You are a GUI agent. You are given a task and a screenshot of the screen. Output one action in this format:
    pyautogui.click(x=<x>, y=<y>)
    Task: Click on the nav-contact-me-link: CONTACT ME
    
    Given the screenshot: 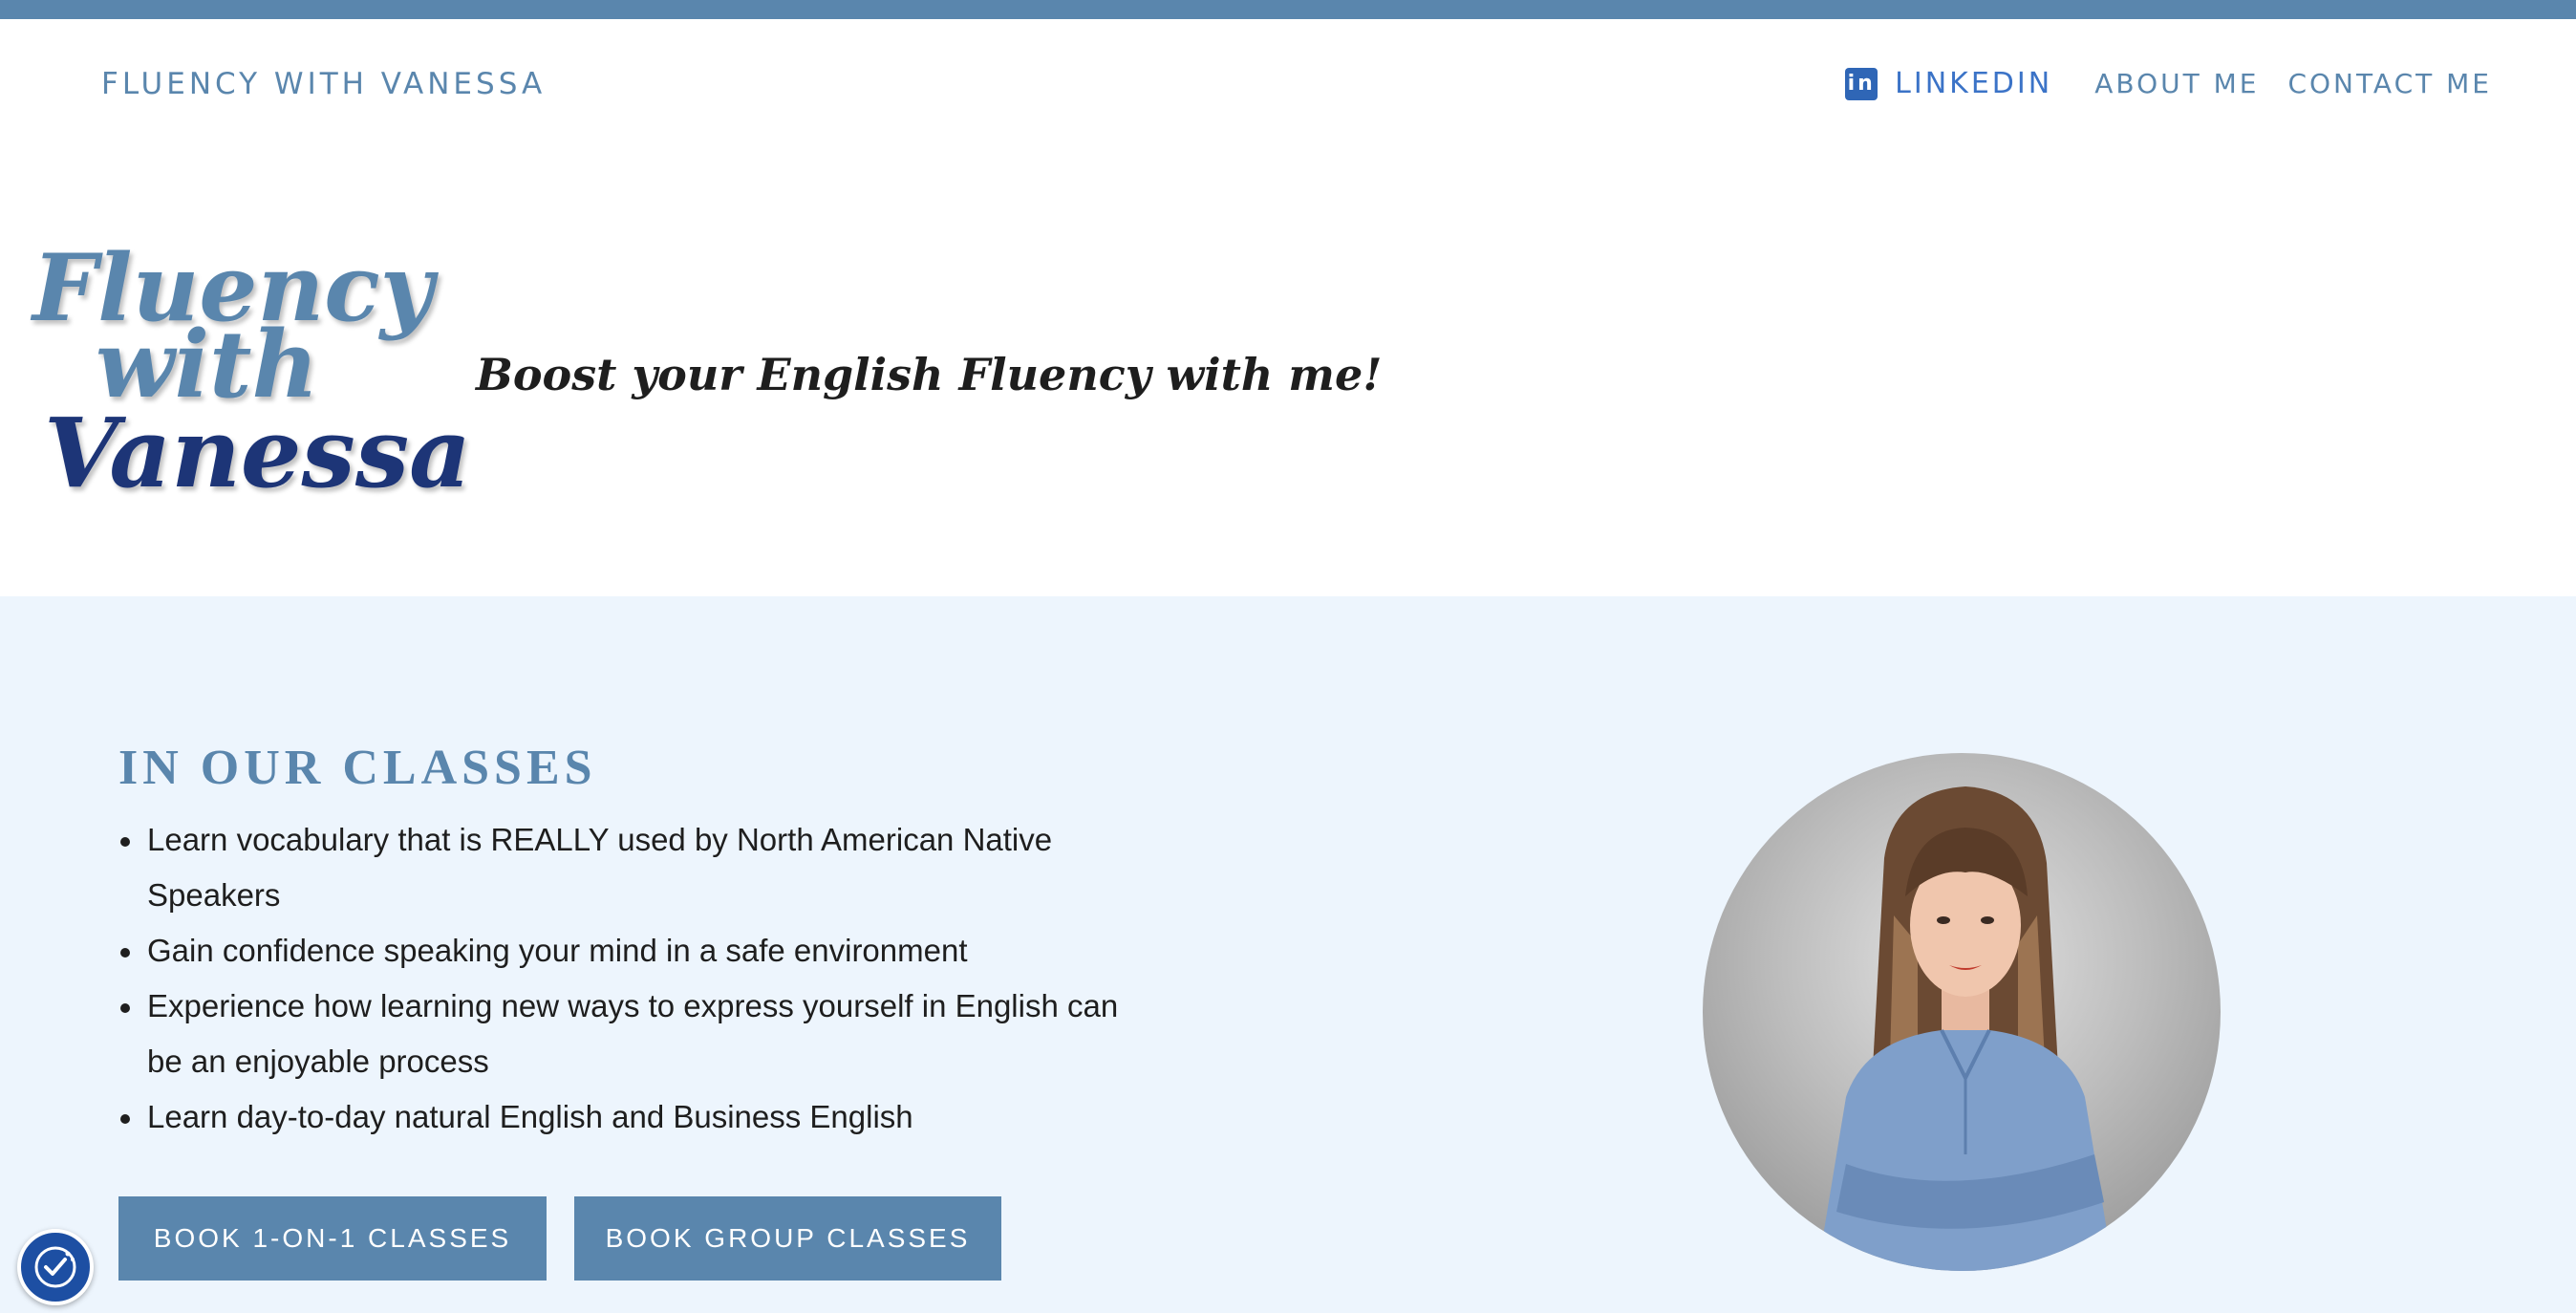 What is the action you would take?
    pyautogui.click(x=2389, y=83)
    